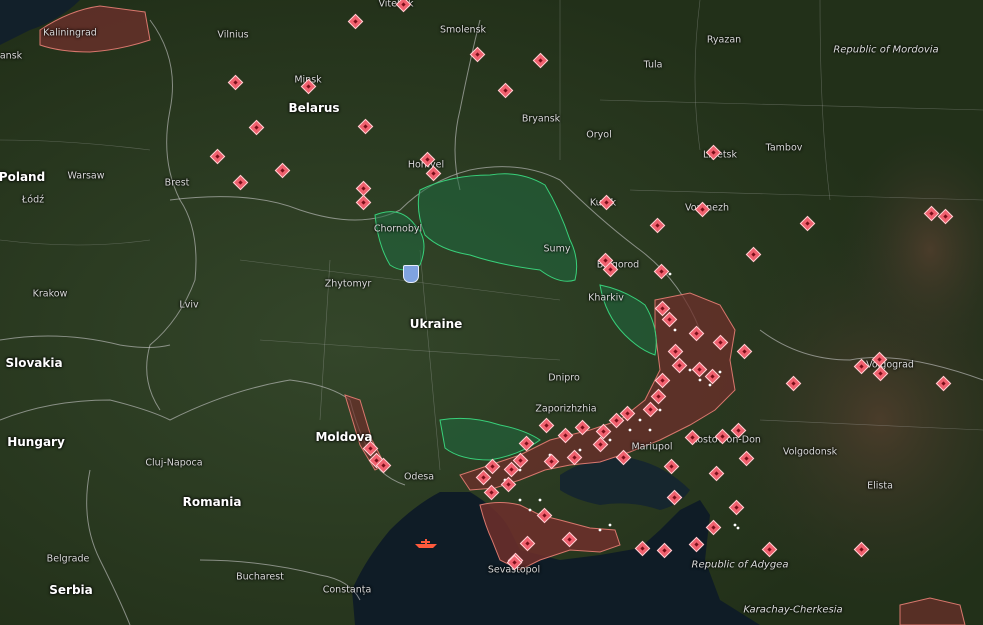  I want to click on label-zhytomyr: Zhytomyr, so click(348, 284).